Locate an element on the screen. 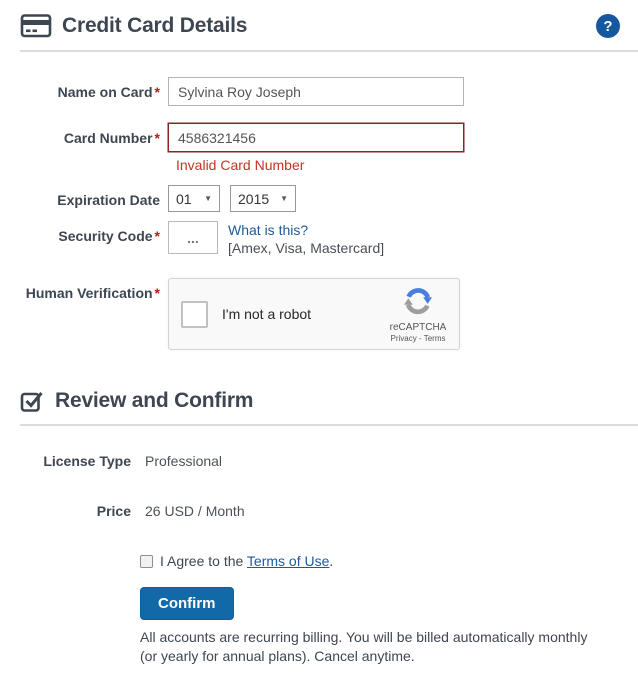 The height and width of the screenshot is (699, 638). recaptcha-links: Privacy - Terms is located at coordinates (418, 338).